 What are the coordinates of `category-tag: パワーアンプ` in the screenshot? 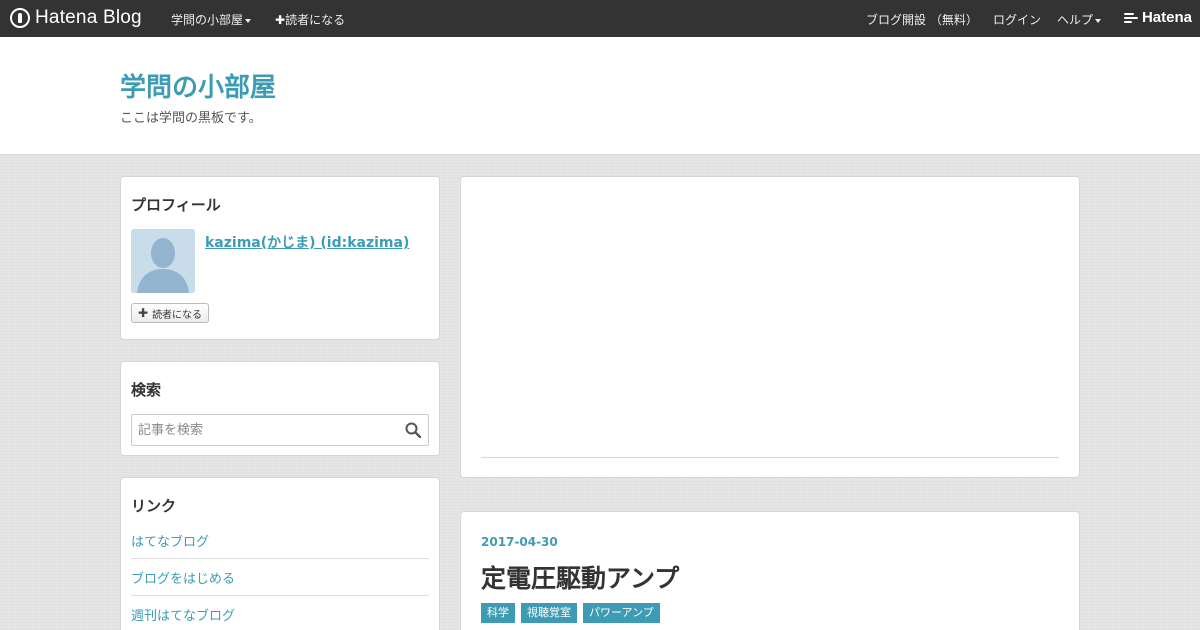 It's located at (621, 613).